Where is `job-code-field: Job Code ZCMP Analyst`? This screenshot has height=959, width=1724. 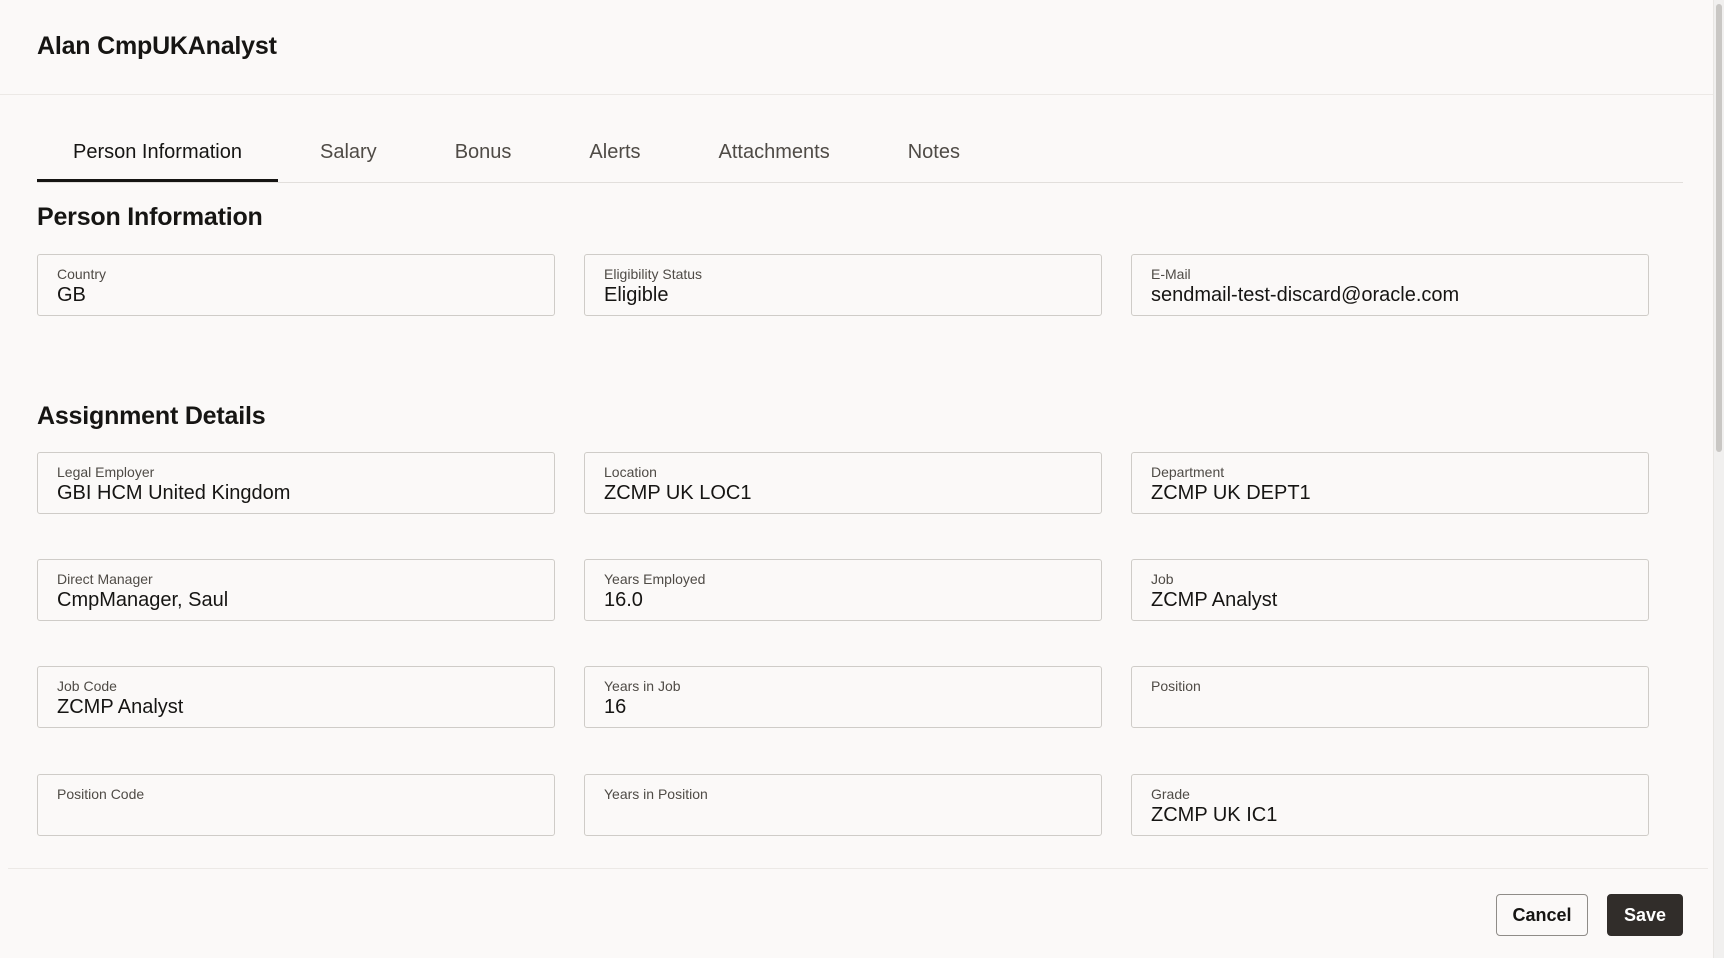 job-code-field: Job Code ZCMP Analyst is located at coordinates (296, 697).